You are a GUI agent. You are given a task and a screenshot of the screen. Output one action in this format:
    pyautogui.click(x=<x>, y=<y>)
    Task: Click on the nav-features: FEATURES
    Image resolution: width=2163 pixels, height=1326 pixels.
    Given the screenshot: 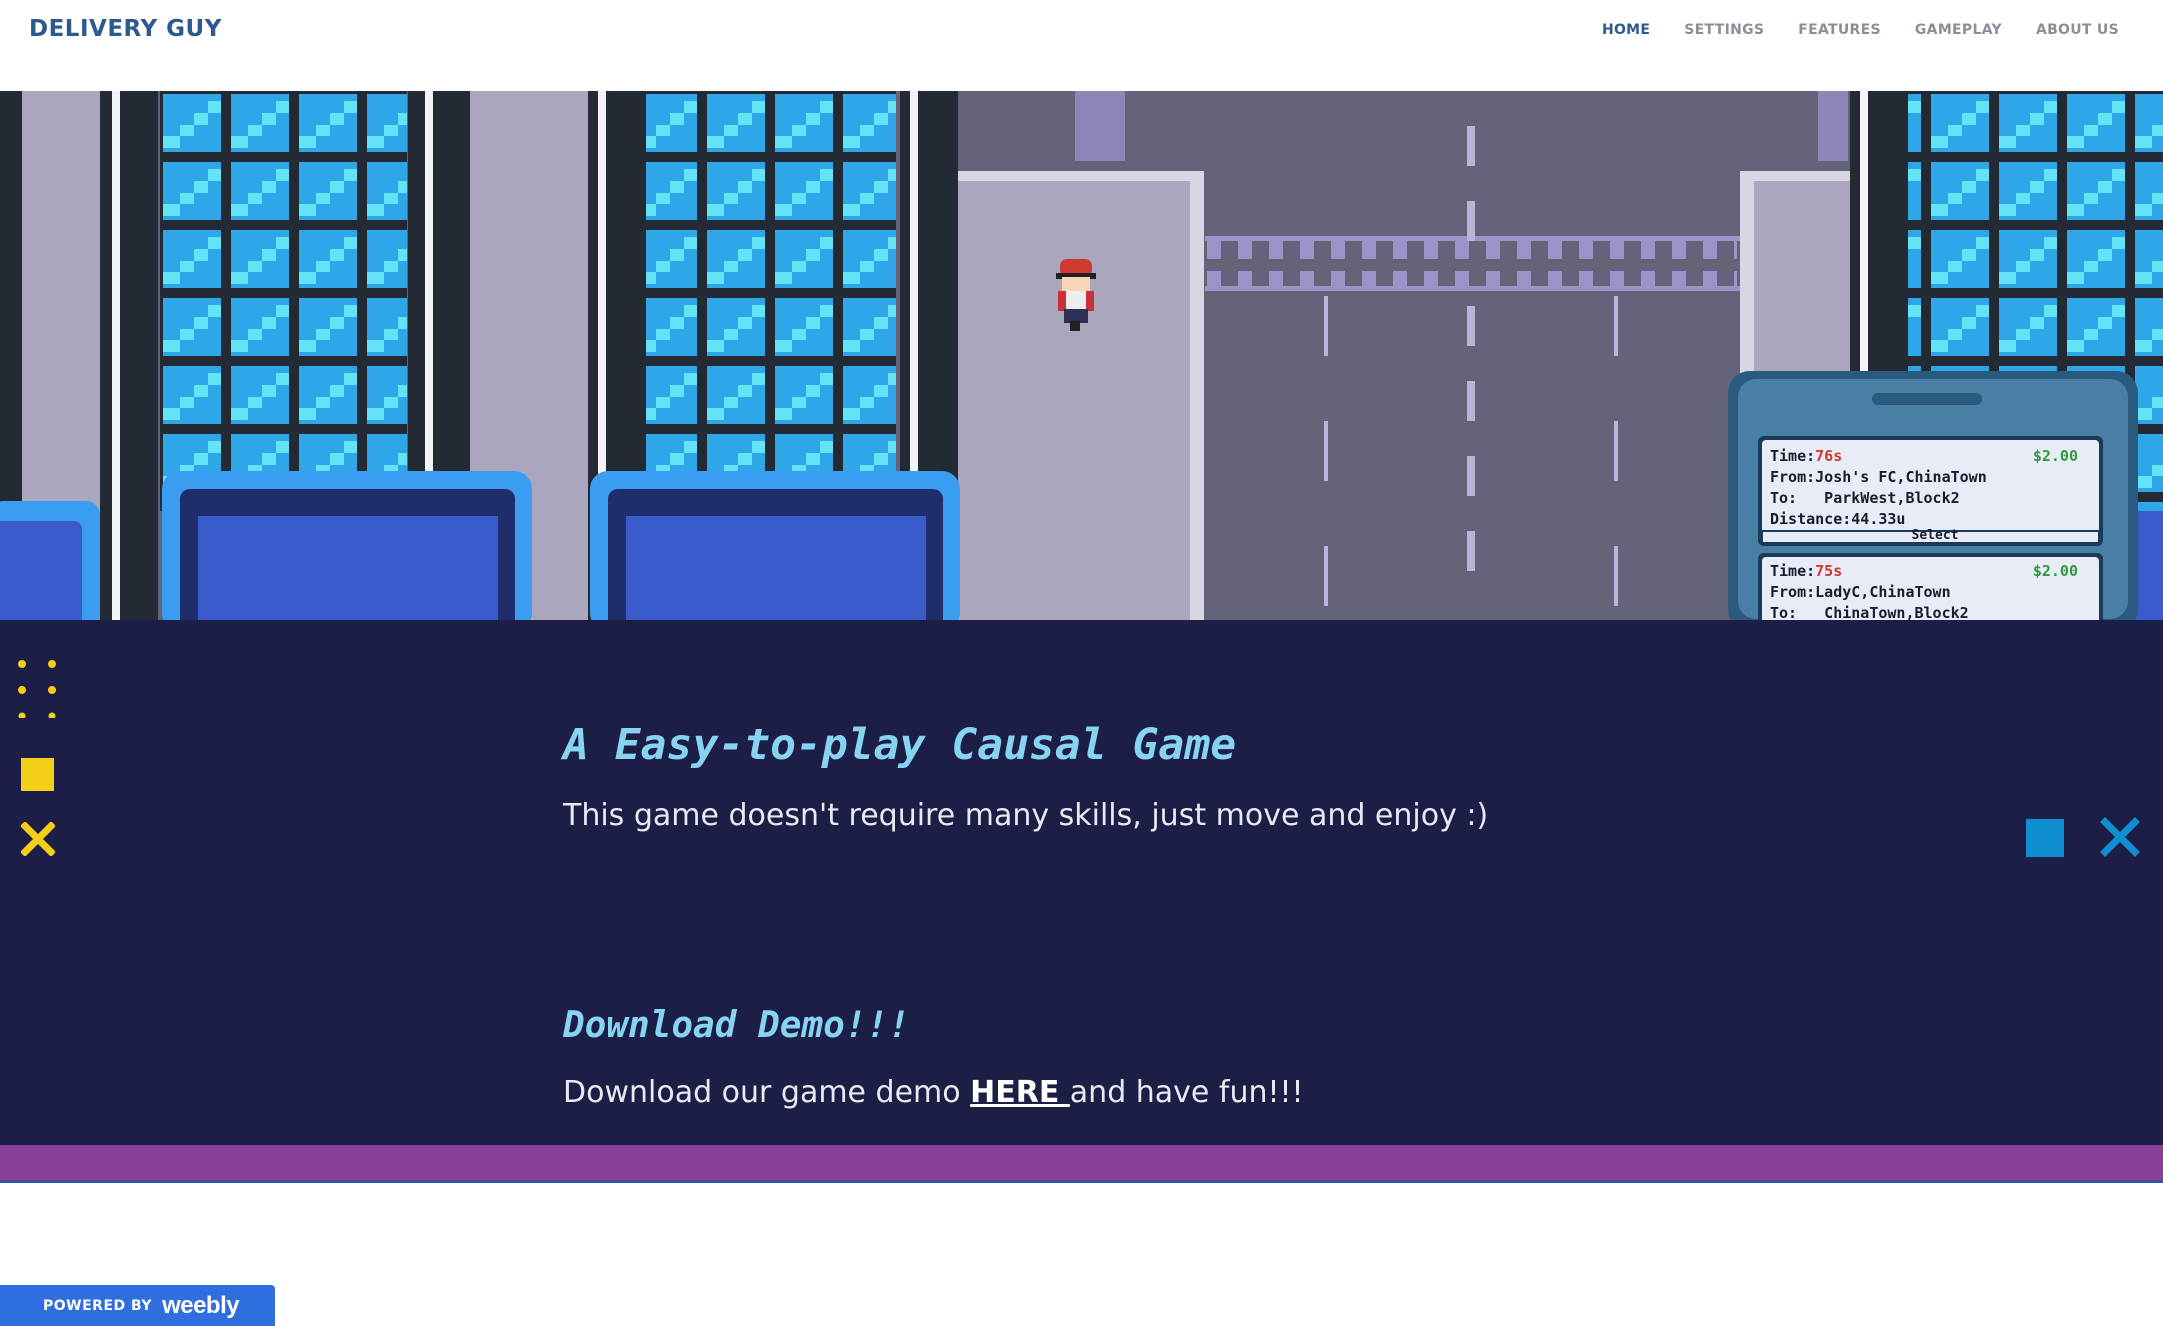 What is the action you would take?
    pyautogui.click(x=1839, y=30)
    